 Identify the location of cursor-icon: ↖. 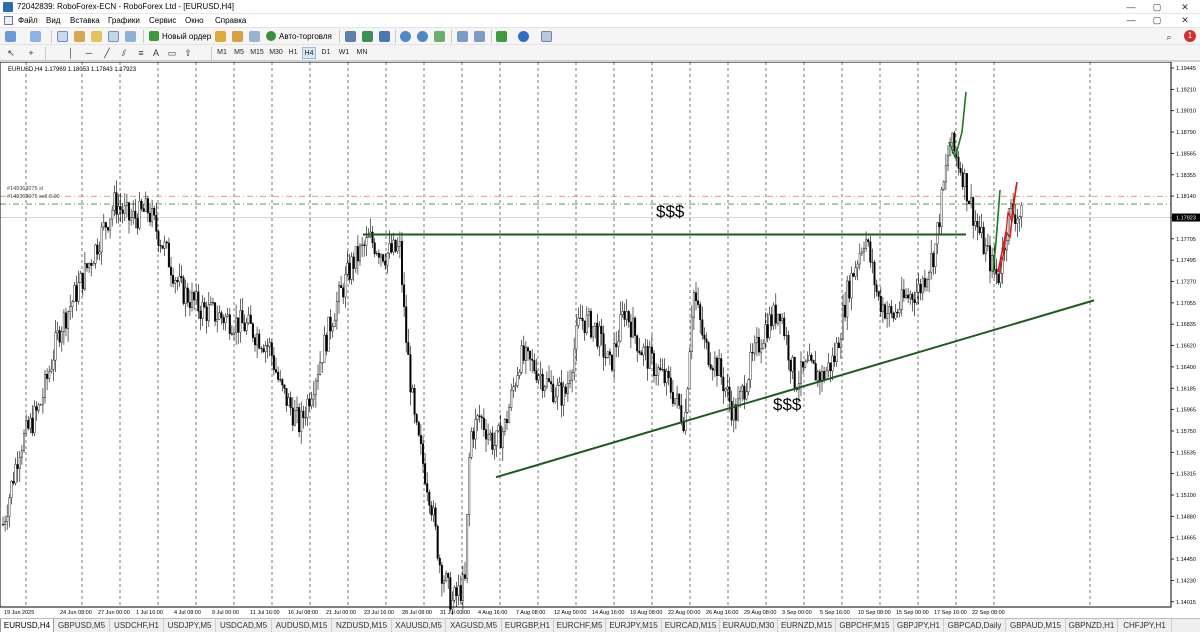
(11, 53).